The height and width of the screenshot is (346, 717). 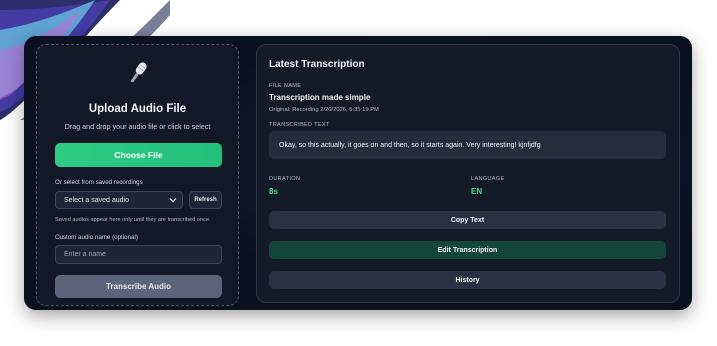 What do you see at coordinates (96, 237) in the screenshot?
I see `custom-name-label: Custom audio name (optional)` at bounding box center [96, 237].